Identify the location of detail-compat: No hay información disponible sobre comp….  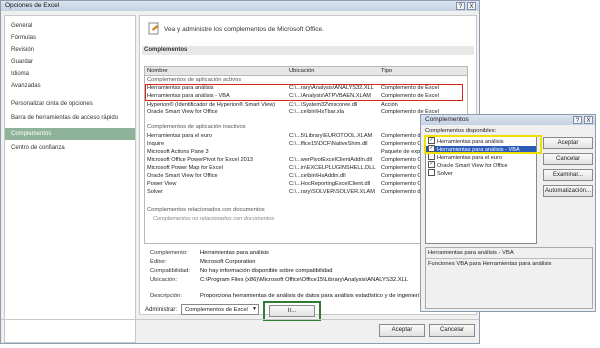
(266, 271).